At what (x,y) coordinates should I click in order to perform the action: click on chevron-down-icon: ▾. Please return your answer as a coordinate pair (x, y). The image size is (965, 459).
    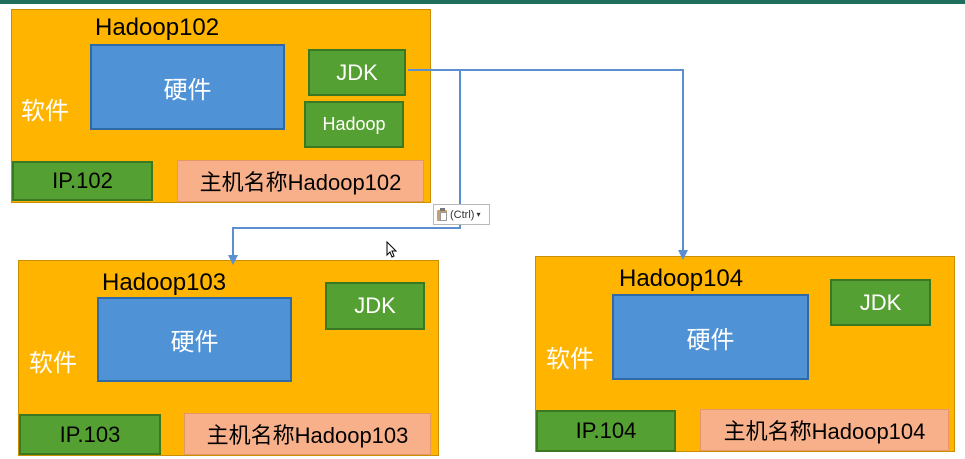
    Looking at the image, I should click on (478, 214).